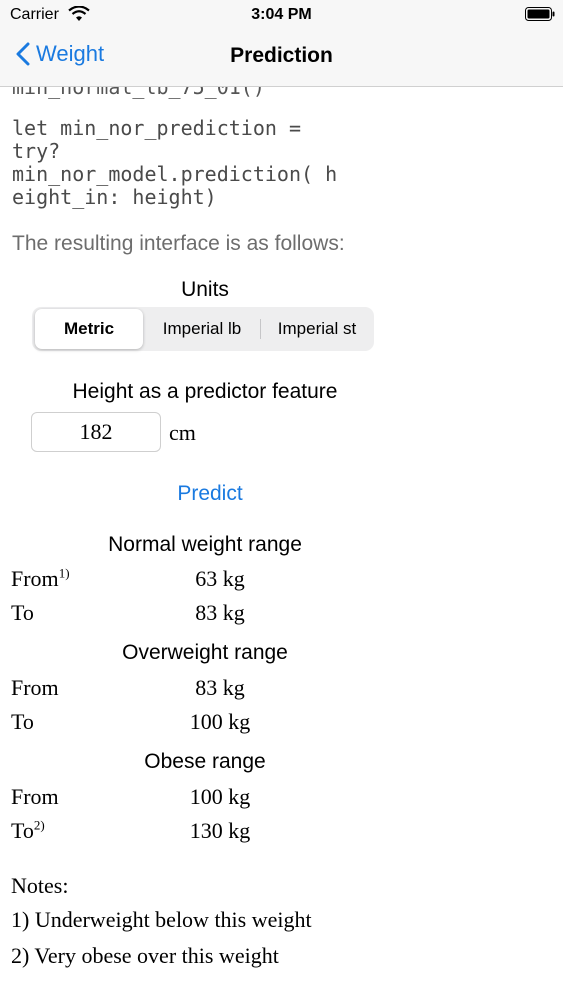  I want to click on obese-to-value: 130 kg, so click(220, 830).